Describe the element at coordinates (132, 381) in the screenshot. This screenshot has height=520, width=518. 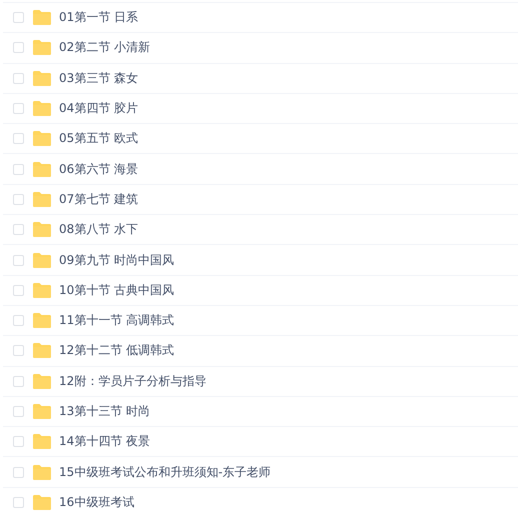
I see `folder-name: 12附：学员片子分析与指导` at that location.